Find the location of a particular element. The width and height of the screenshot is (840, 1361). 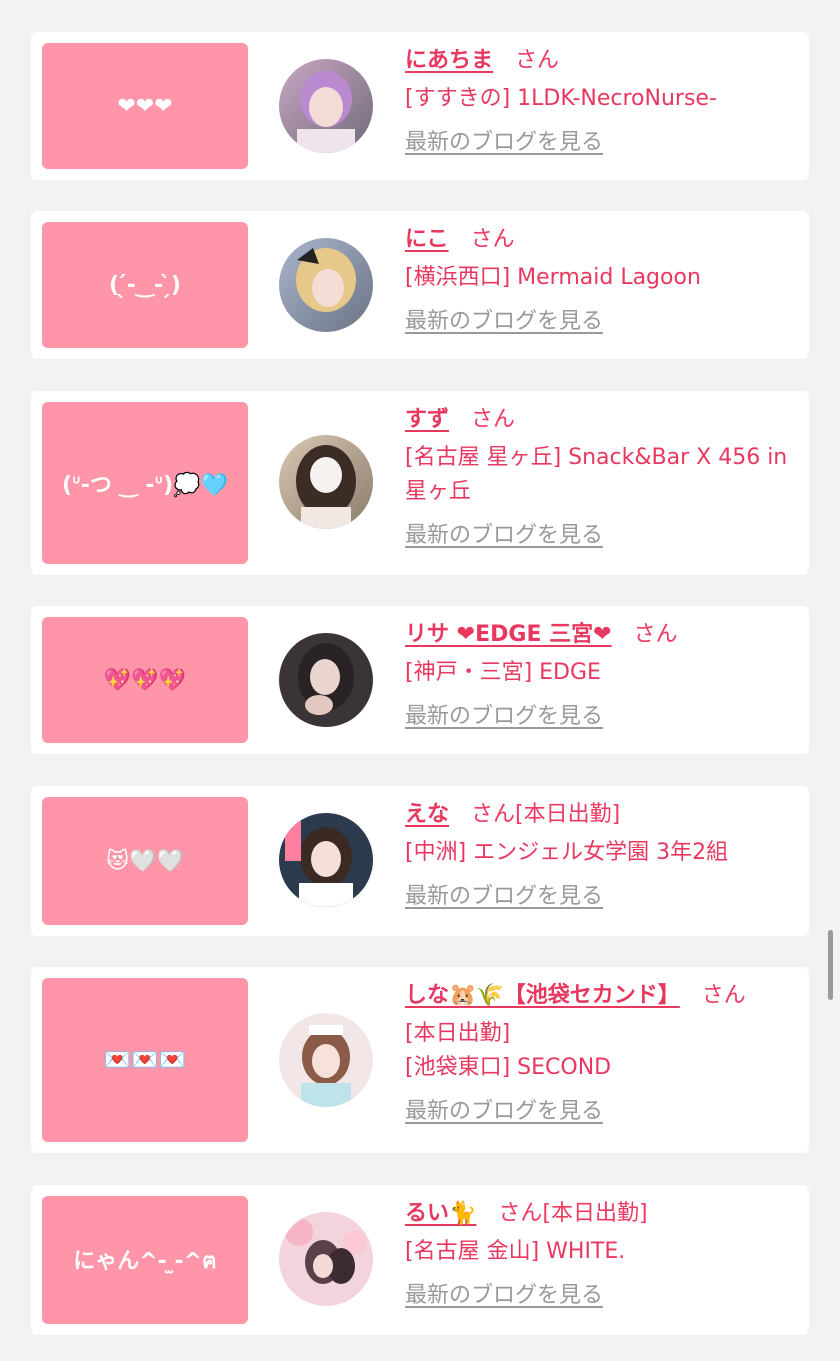

shop-line: [すすきの] 1LDK-NecroNurse- is located at coordinates (561, 98).